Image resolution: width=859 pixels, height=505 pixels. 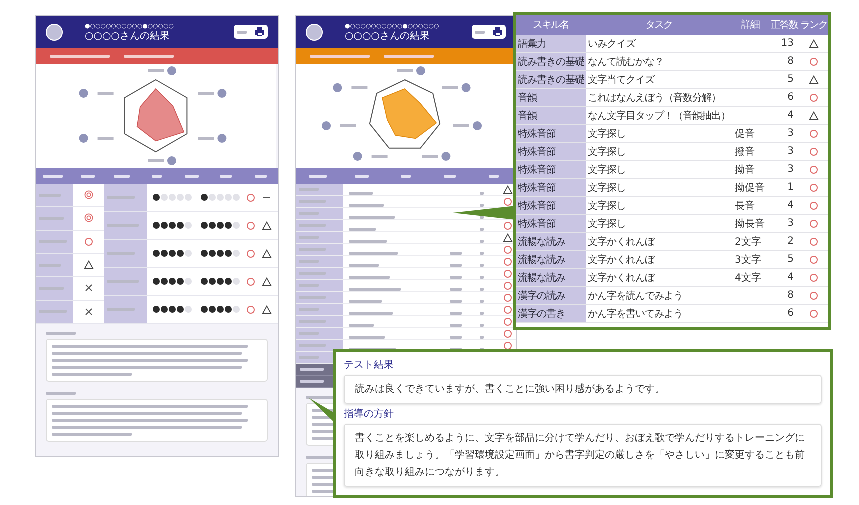 I want to click on table-cell: 2, so click(x=784, y=242).